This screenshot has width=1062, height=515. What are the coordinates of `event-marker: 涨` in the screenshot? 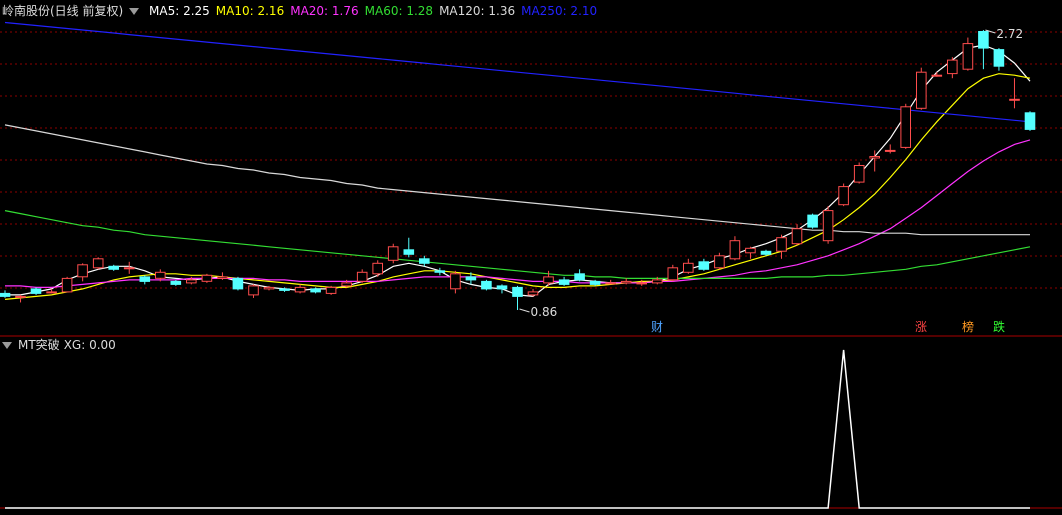 It's located at (921, 327).